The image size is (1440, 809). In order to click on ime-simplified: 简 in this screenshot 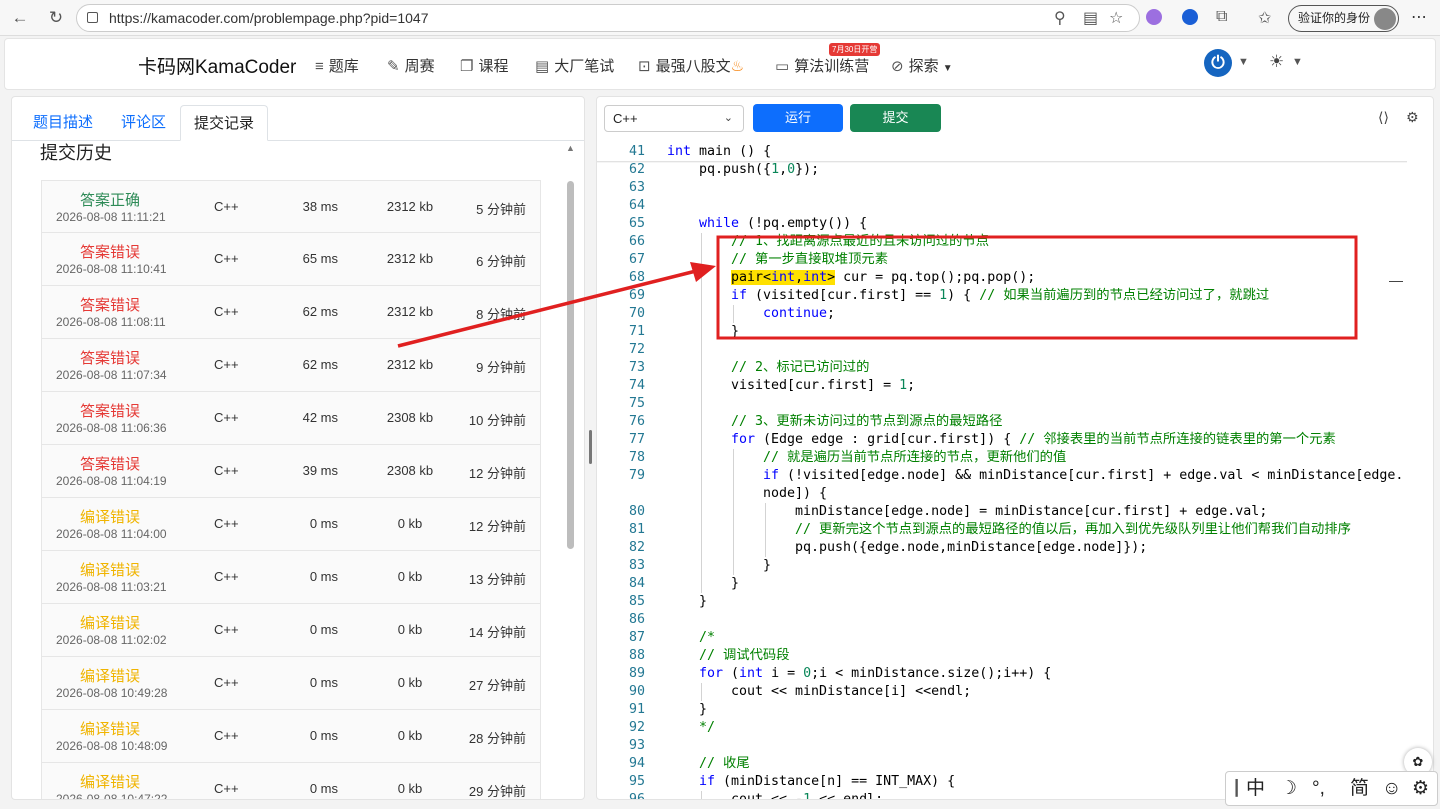, I will do `click(1359, 788)`.